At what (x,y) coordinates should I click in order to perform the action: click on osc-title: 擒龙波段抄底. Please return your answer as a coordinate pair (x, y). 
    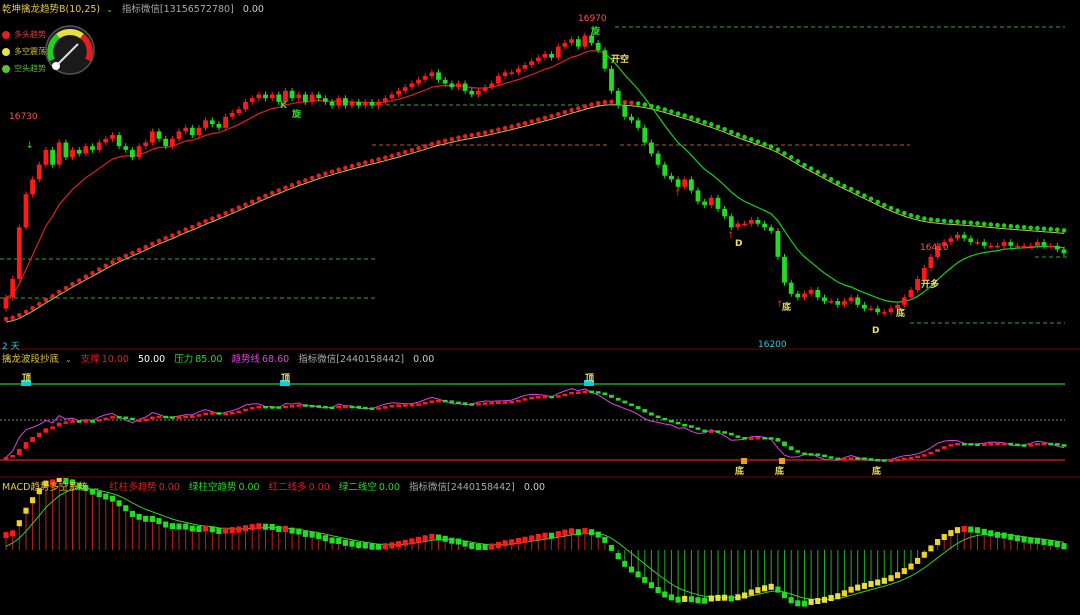
    Looking at the image, I should click on (30, 359).